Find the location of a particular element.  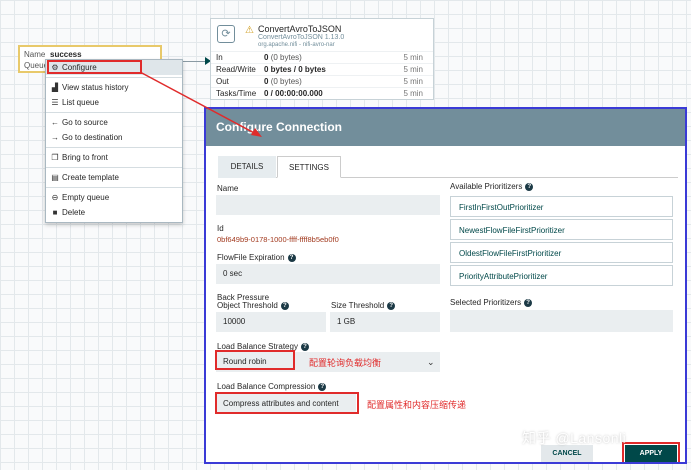

annotation-highlight-configure is located at coordinates (94, 67).